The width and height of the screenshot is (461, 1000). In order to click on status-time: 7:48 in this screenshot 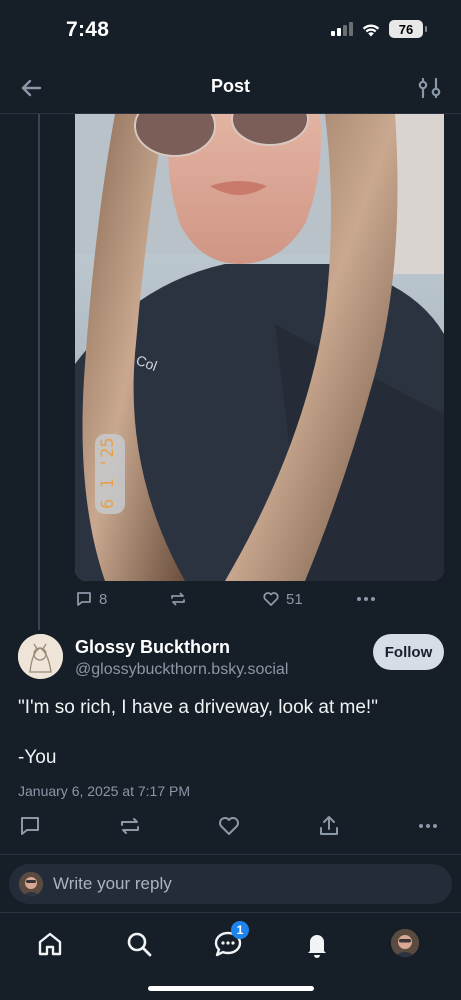, I will do `click(88, 29)`.